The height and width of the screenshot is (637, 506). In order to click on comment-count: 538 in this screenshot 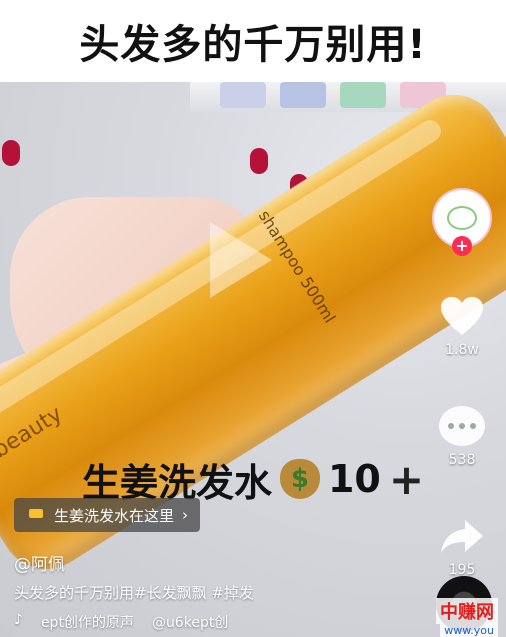, I will do `click(462, 460)`.